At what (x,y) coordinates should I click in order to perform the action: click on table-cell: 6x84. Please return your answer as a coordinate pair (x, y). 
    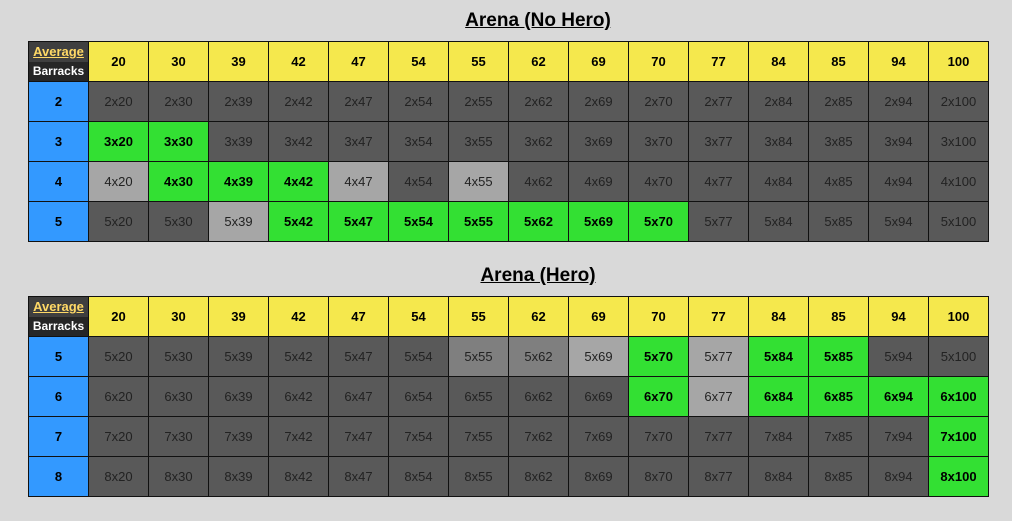
    Looking at the image, I should click on (778, 396).